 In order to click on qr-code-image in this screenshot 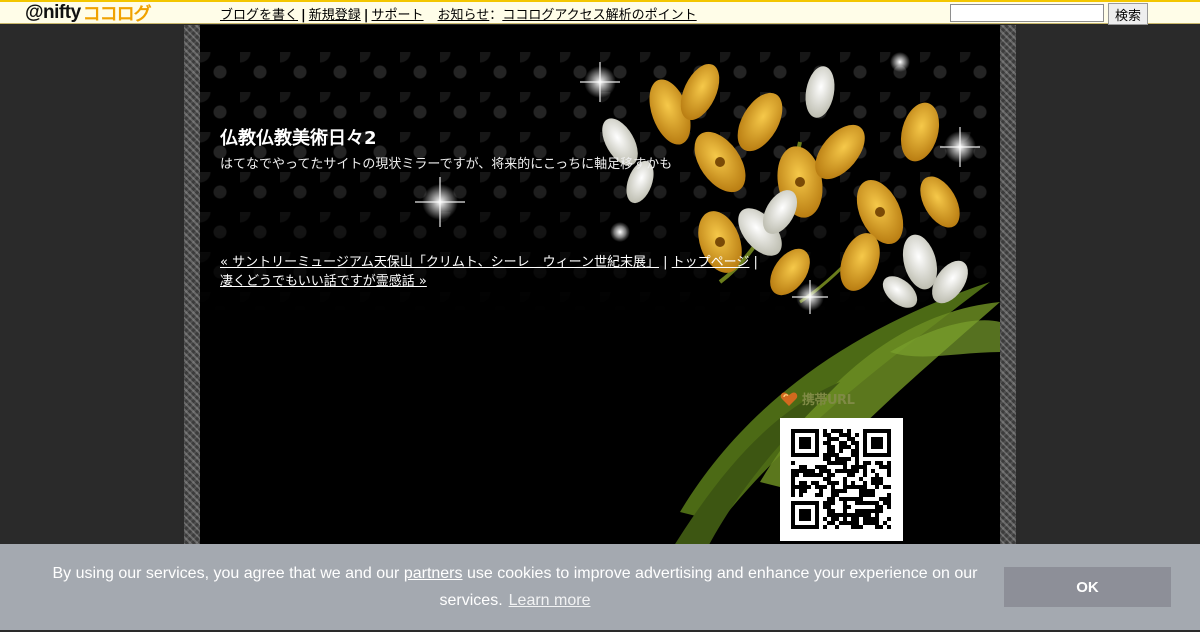, I will do `click(841, 479)`.